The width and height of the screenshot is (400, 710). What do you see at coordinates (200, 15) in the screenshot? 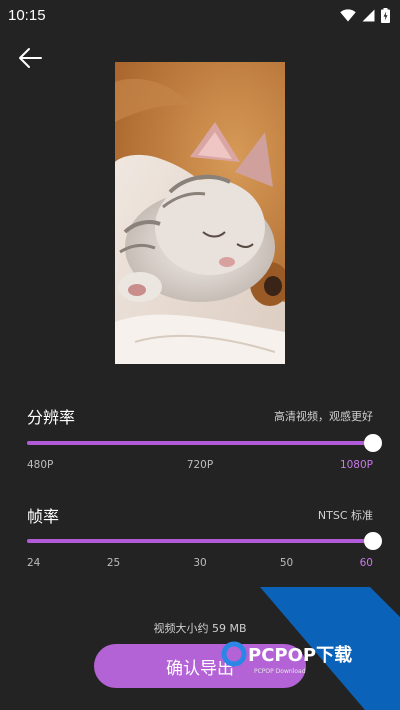
I see `status-bar: 10:15` at bounding box center [200, 15].